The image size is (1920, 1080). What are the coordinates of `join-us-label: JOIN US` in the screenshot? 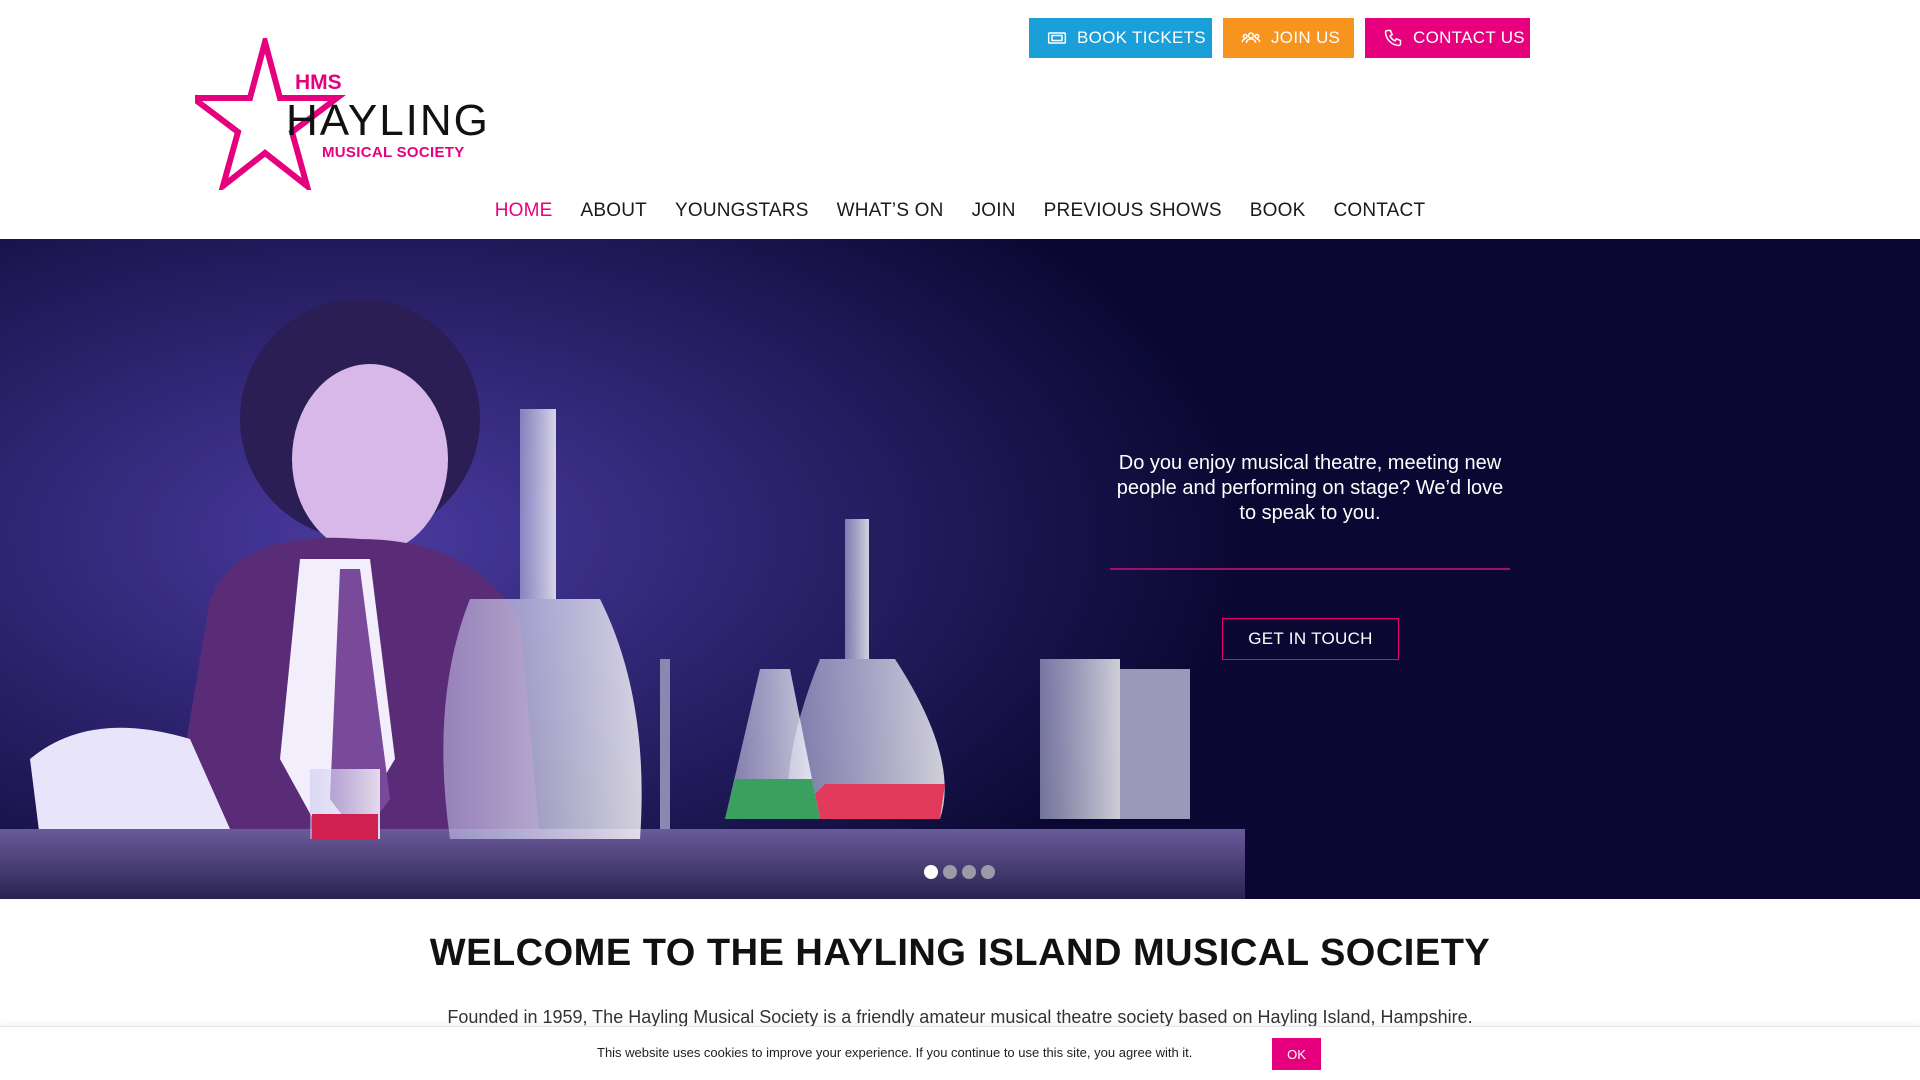 It's located at (1306, 37).